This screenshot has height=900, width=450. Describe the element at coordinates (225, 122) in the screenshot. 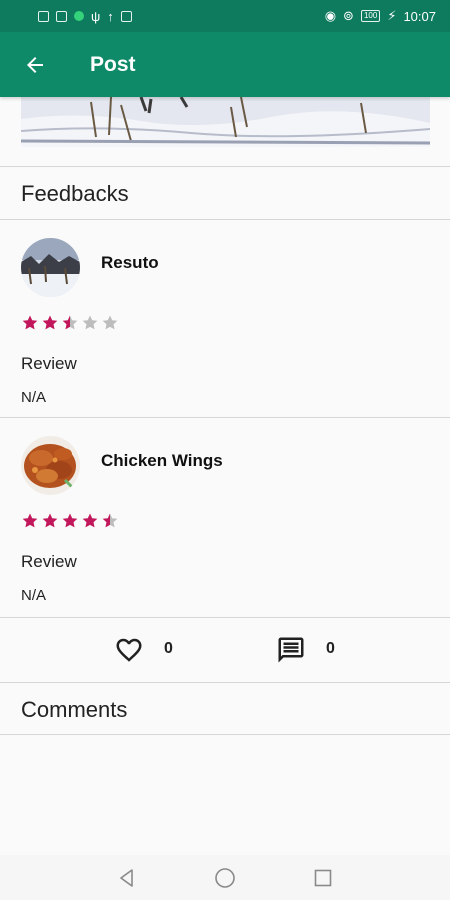

I see `post-image` at that location.